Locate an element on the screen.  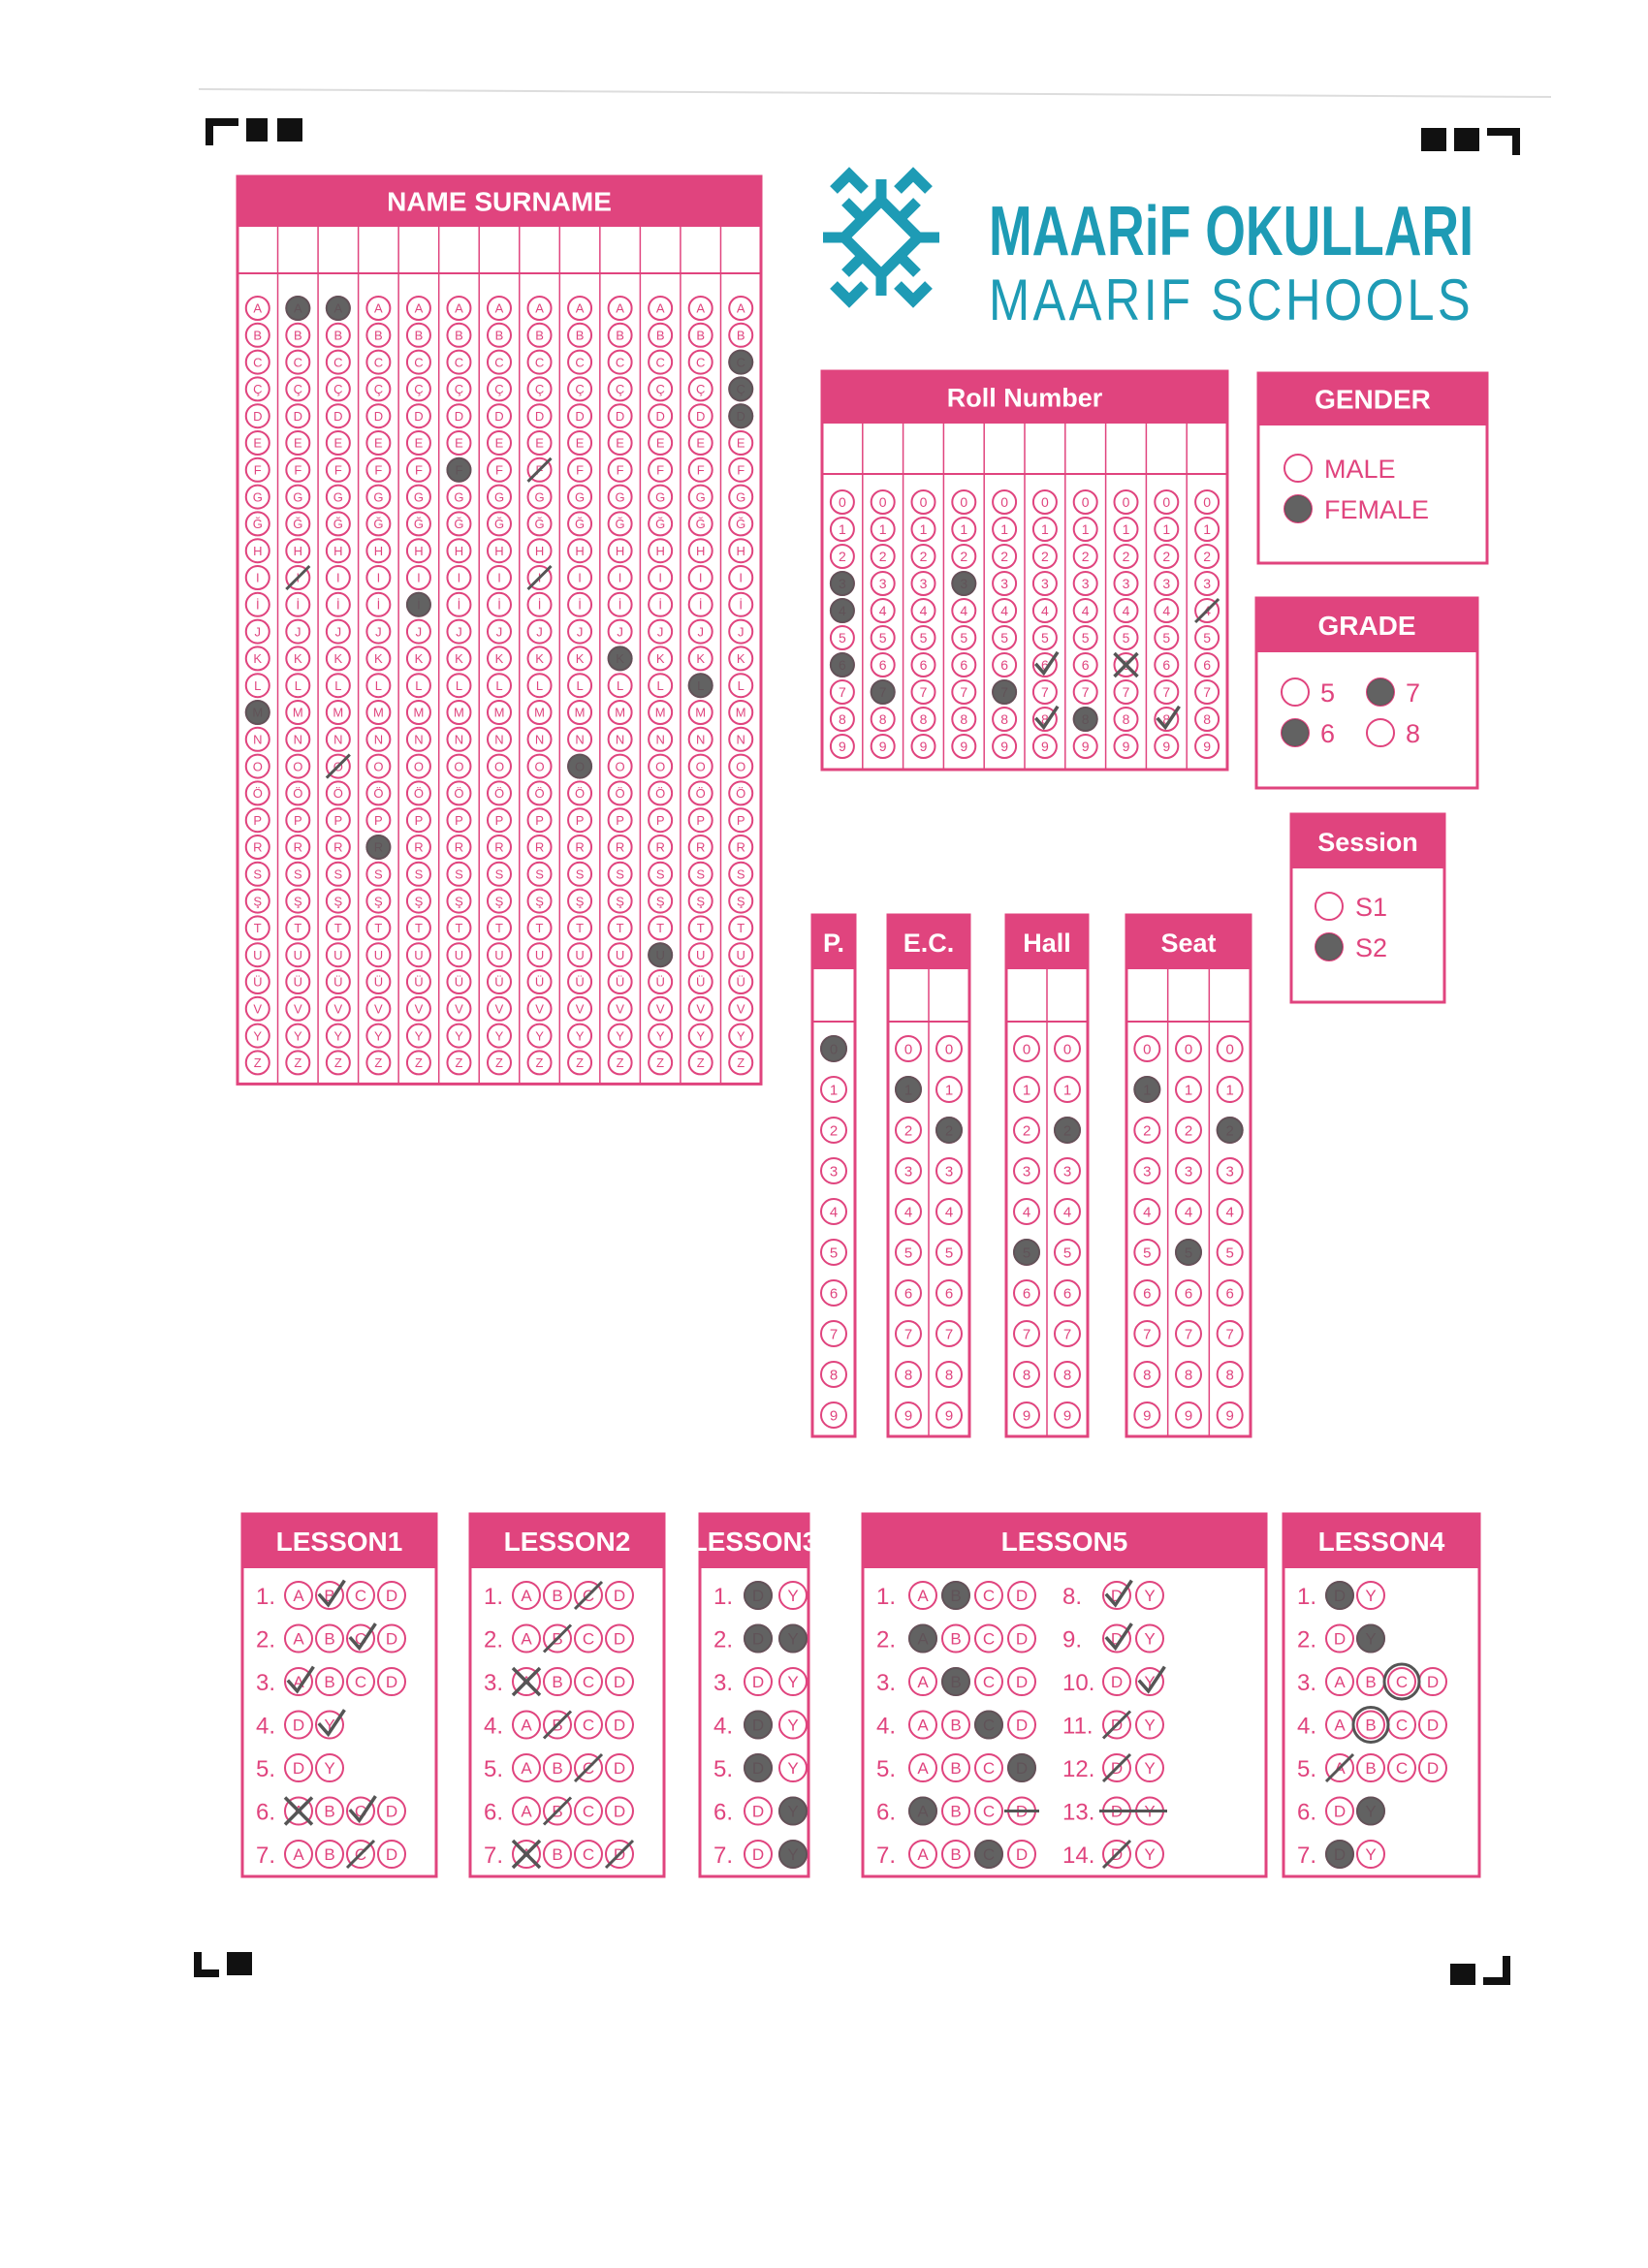
name-bubble-Ç: Ç is located at coordinates (418, 389).